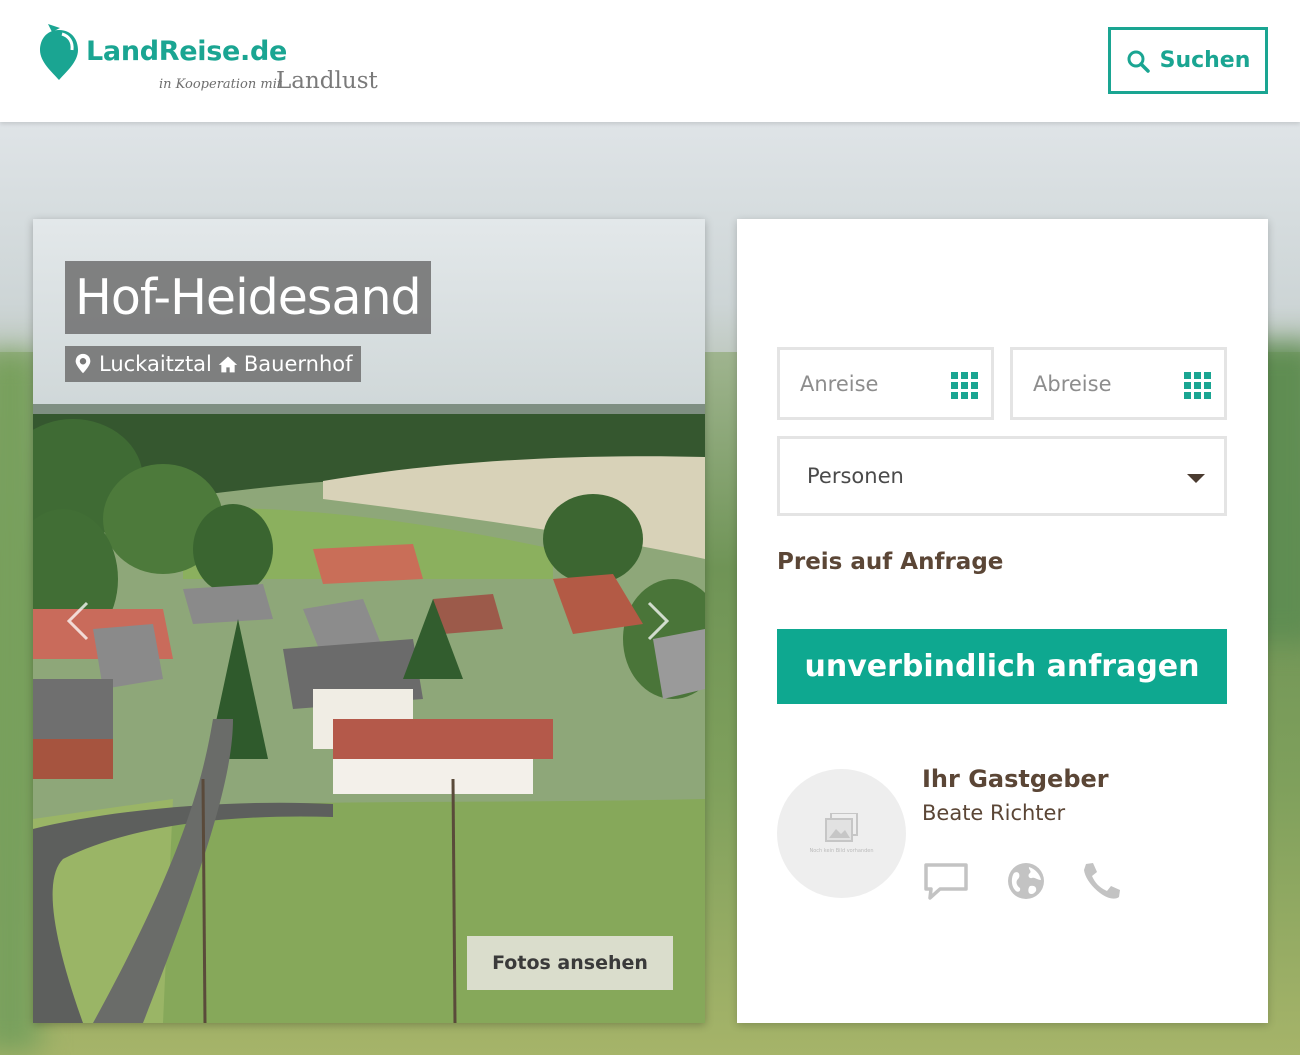 This screenshot has width=1300, height=1055. I want to click on phone-icon, so click(1103, 881).